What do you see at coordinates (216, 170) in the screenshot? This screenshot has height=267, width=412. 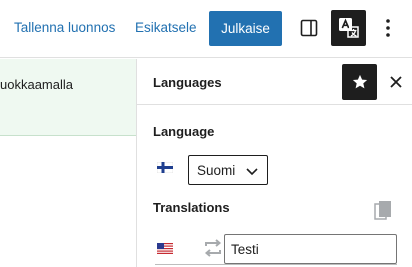 I see `language-select-value: Suomi` at bounding box center [216, 170].